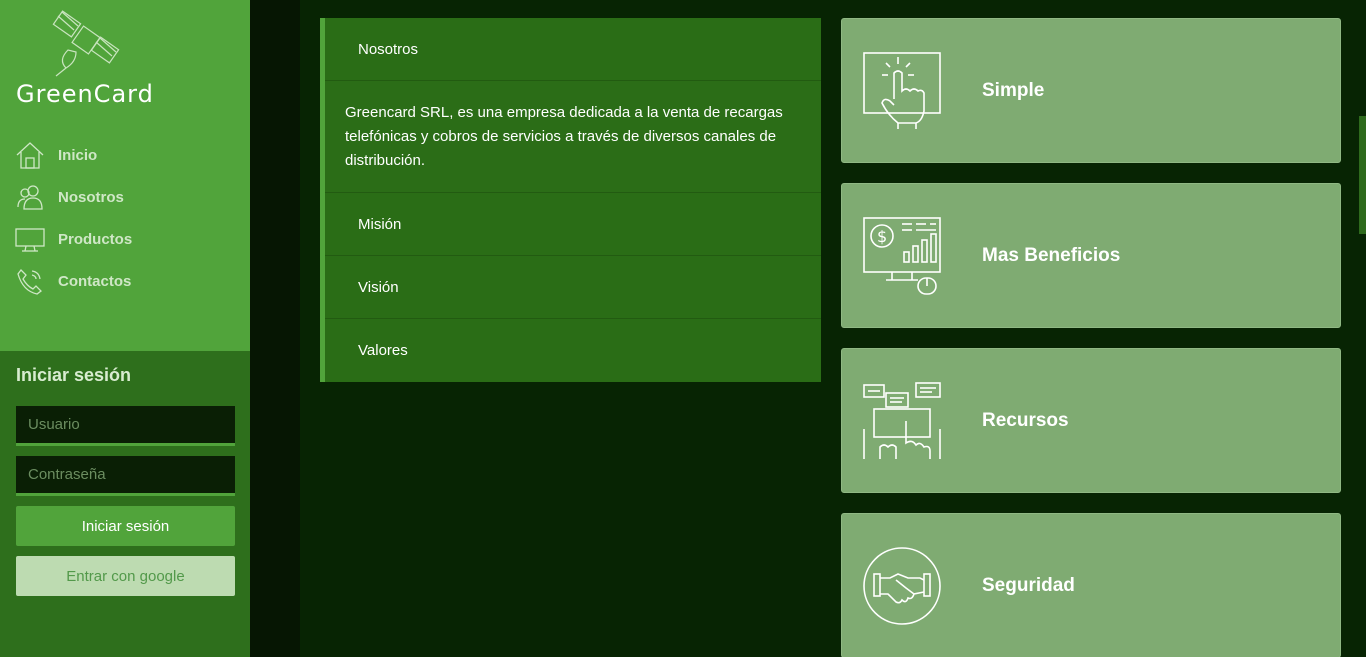  Describe the element at coordinates (902, 90) in the screenshot. I see `touch-screen-icon` at that location.